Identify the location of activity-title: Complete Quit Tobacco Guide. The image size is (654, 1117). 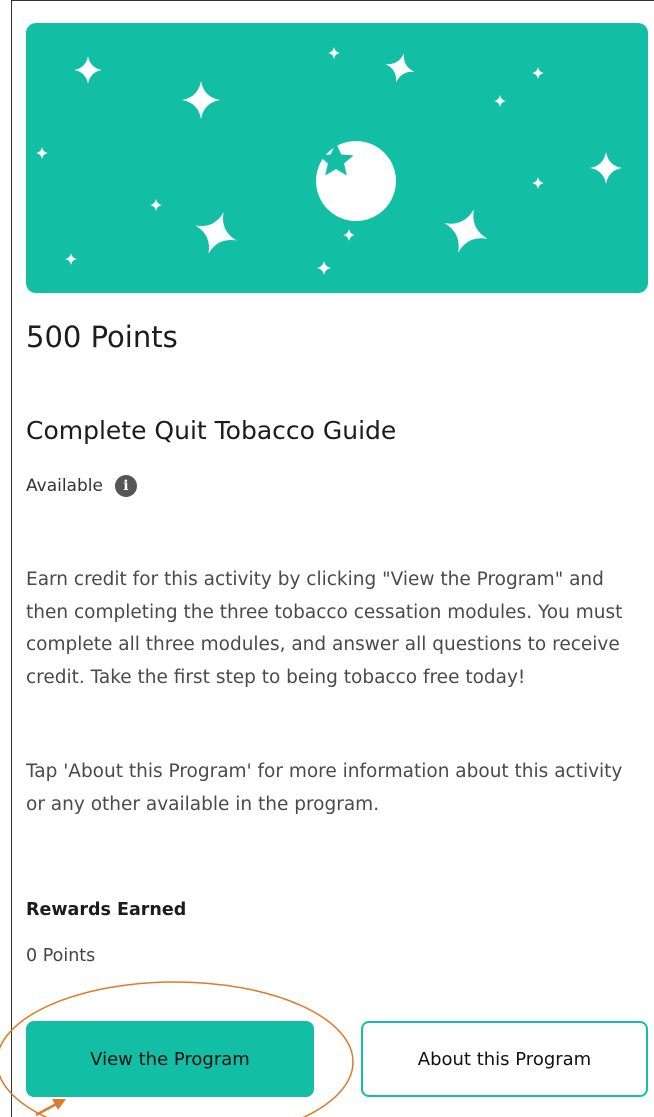
(211, 430).